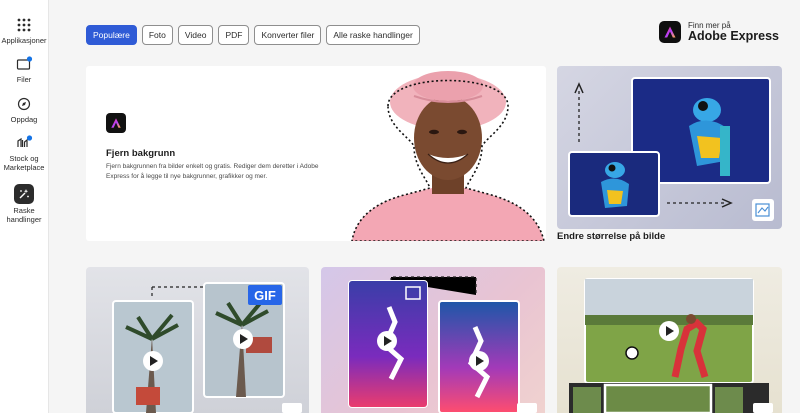  I want to click on convert-to-gif-card: GIF, so click(197, 340).